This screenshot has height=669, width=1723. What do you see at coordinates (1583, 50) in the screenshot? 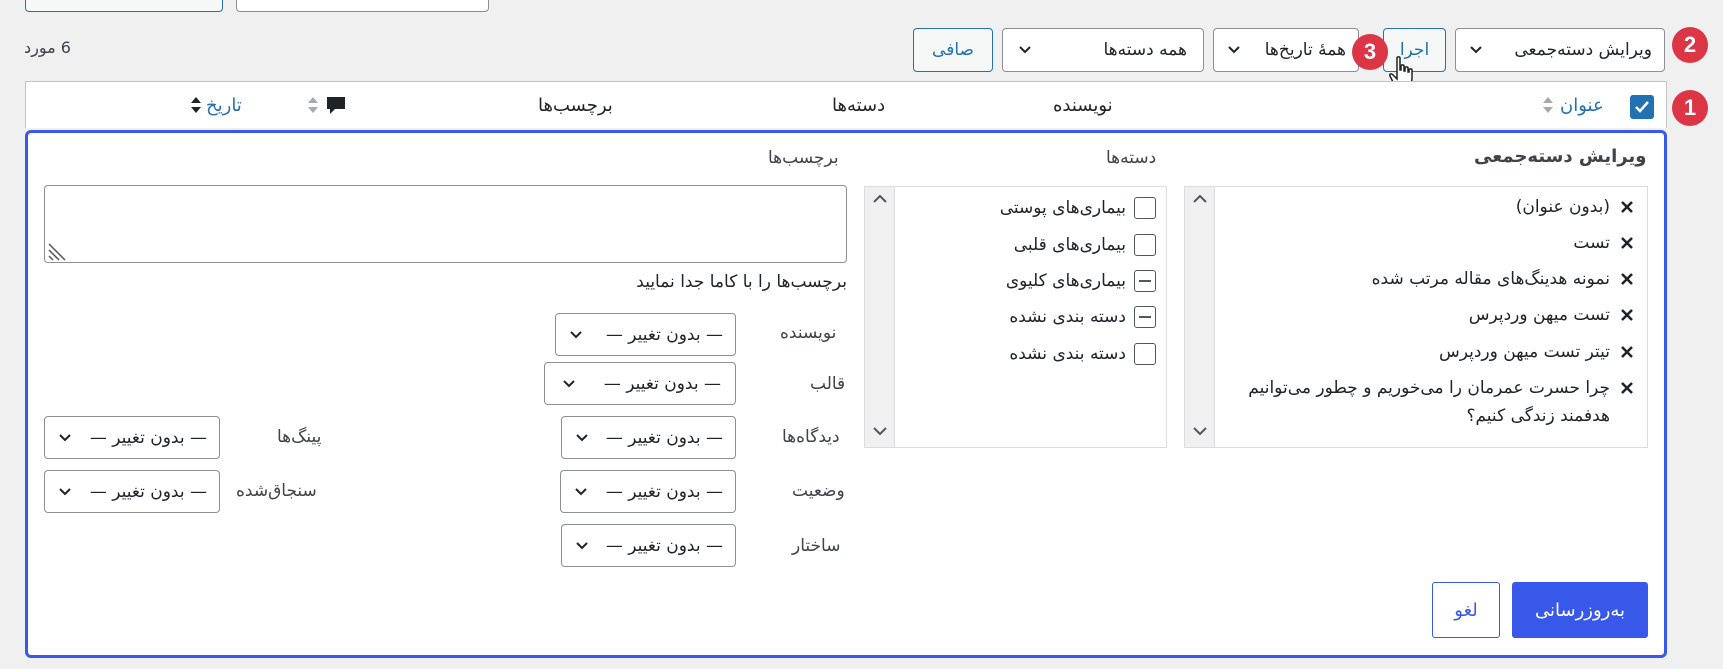
I see `bulk-action-value: ویرایش دسته‌جمعی` at bounding box center [1583, 50].